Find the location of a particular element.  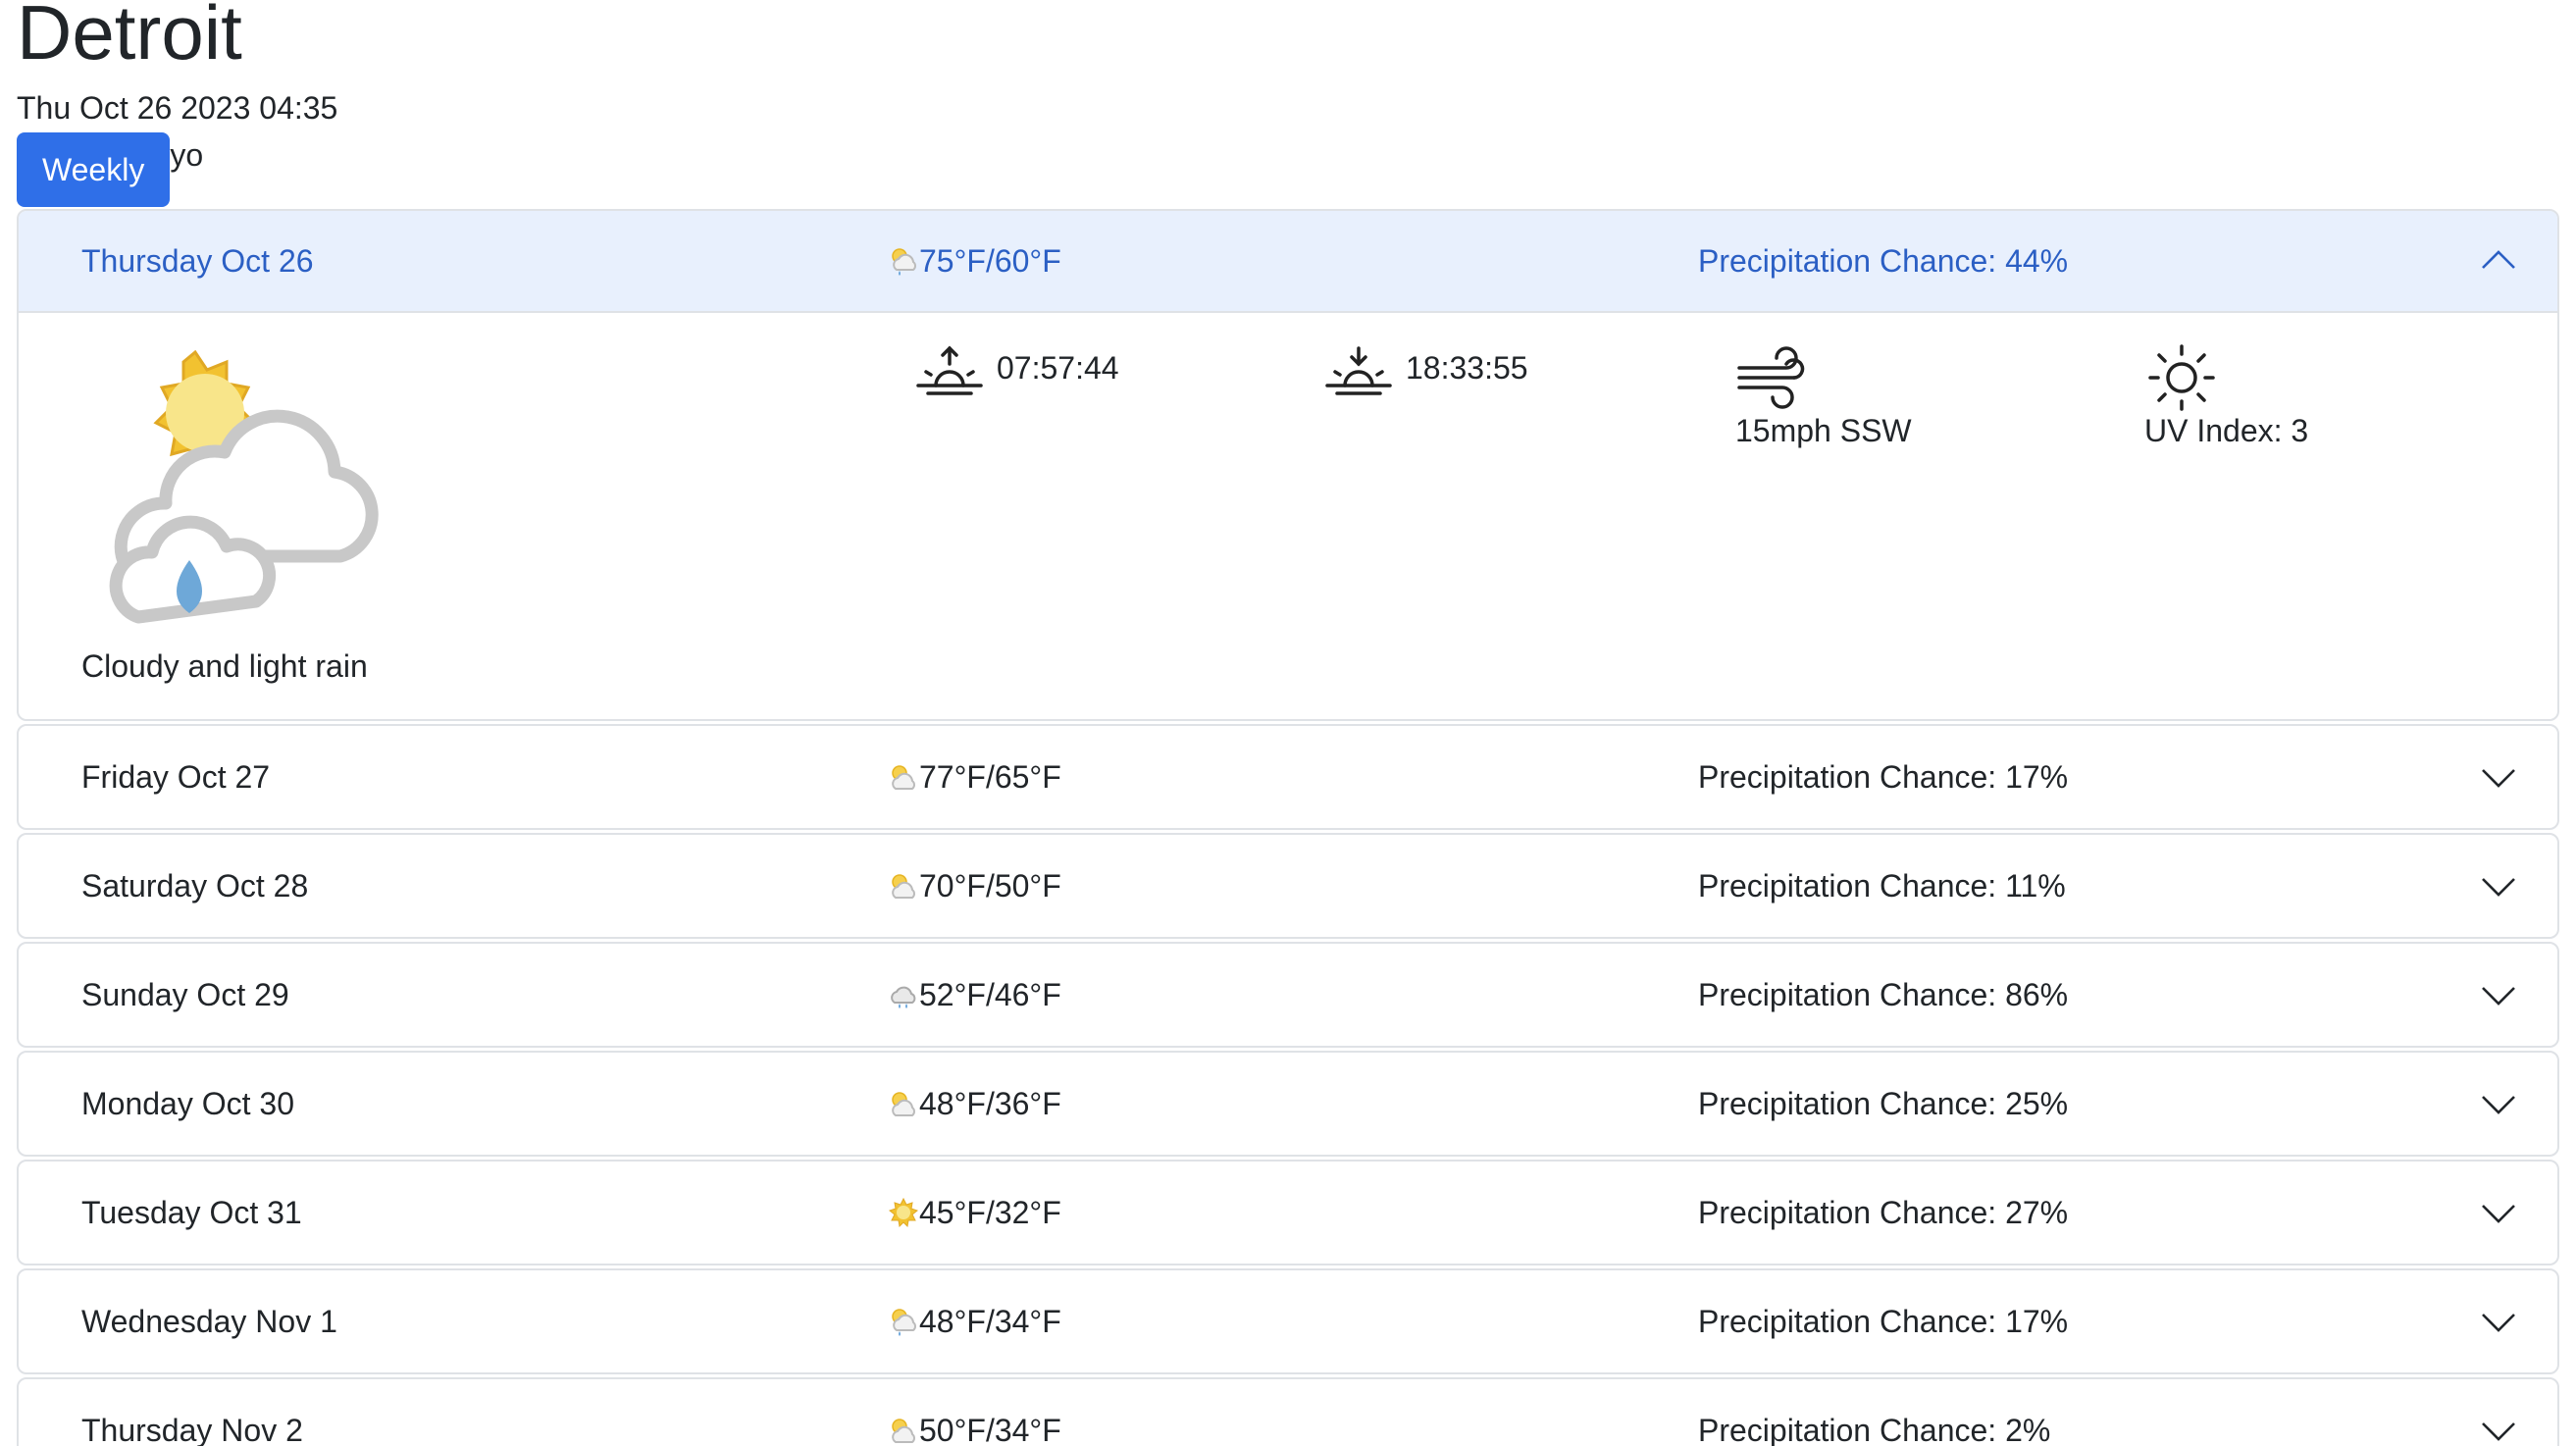

day-label: Thursday Oct 26 is located at coordinates (197, 260).